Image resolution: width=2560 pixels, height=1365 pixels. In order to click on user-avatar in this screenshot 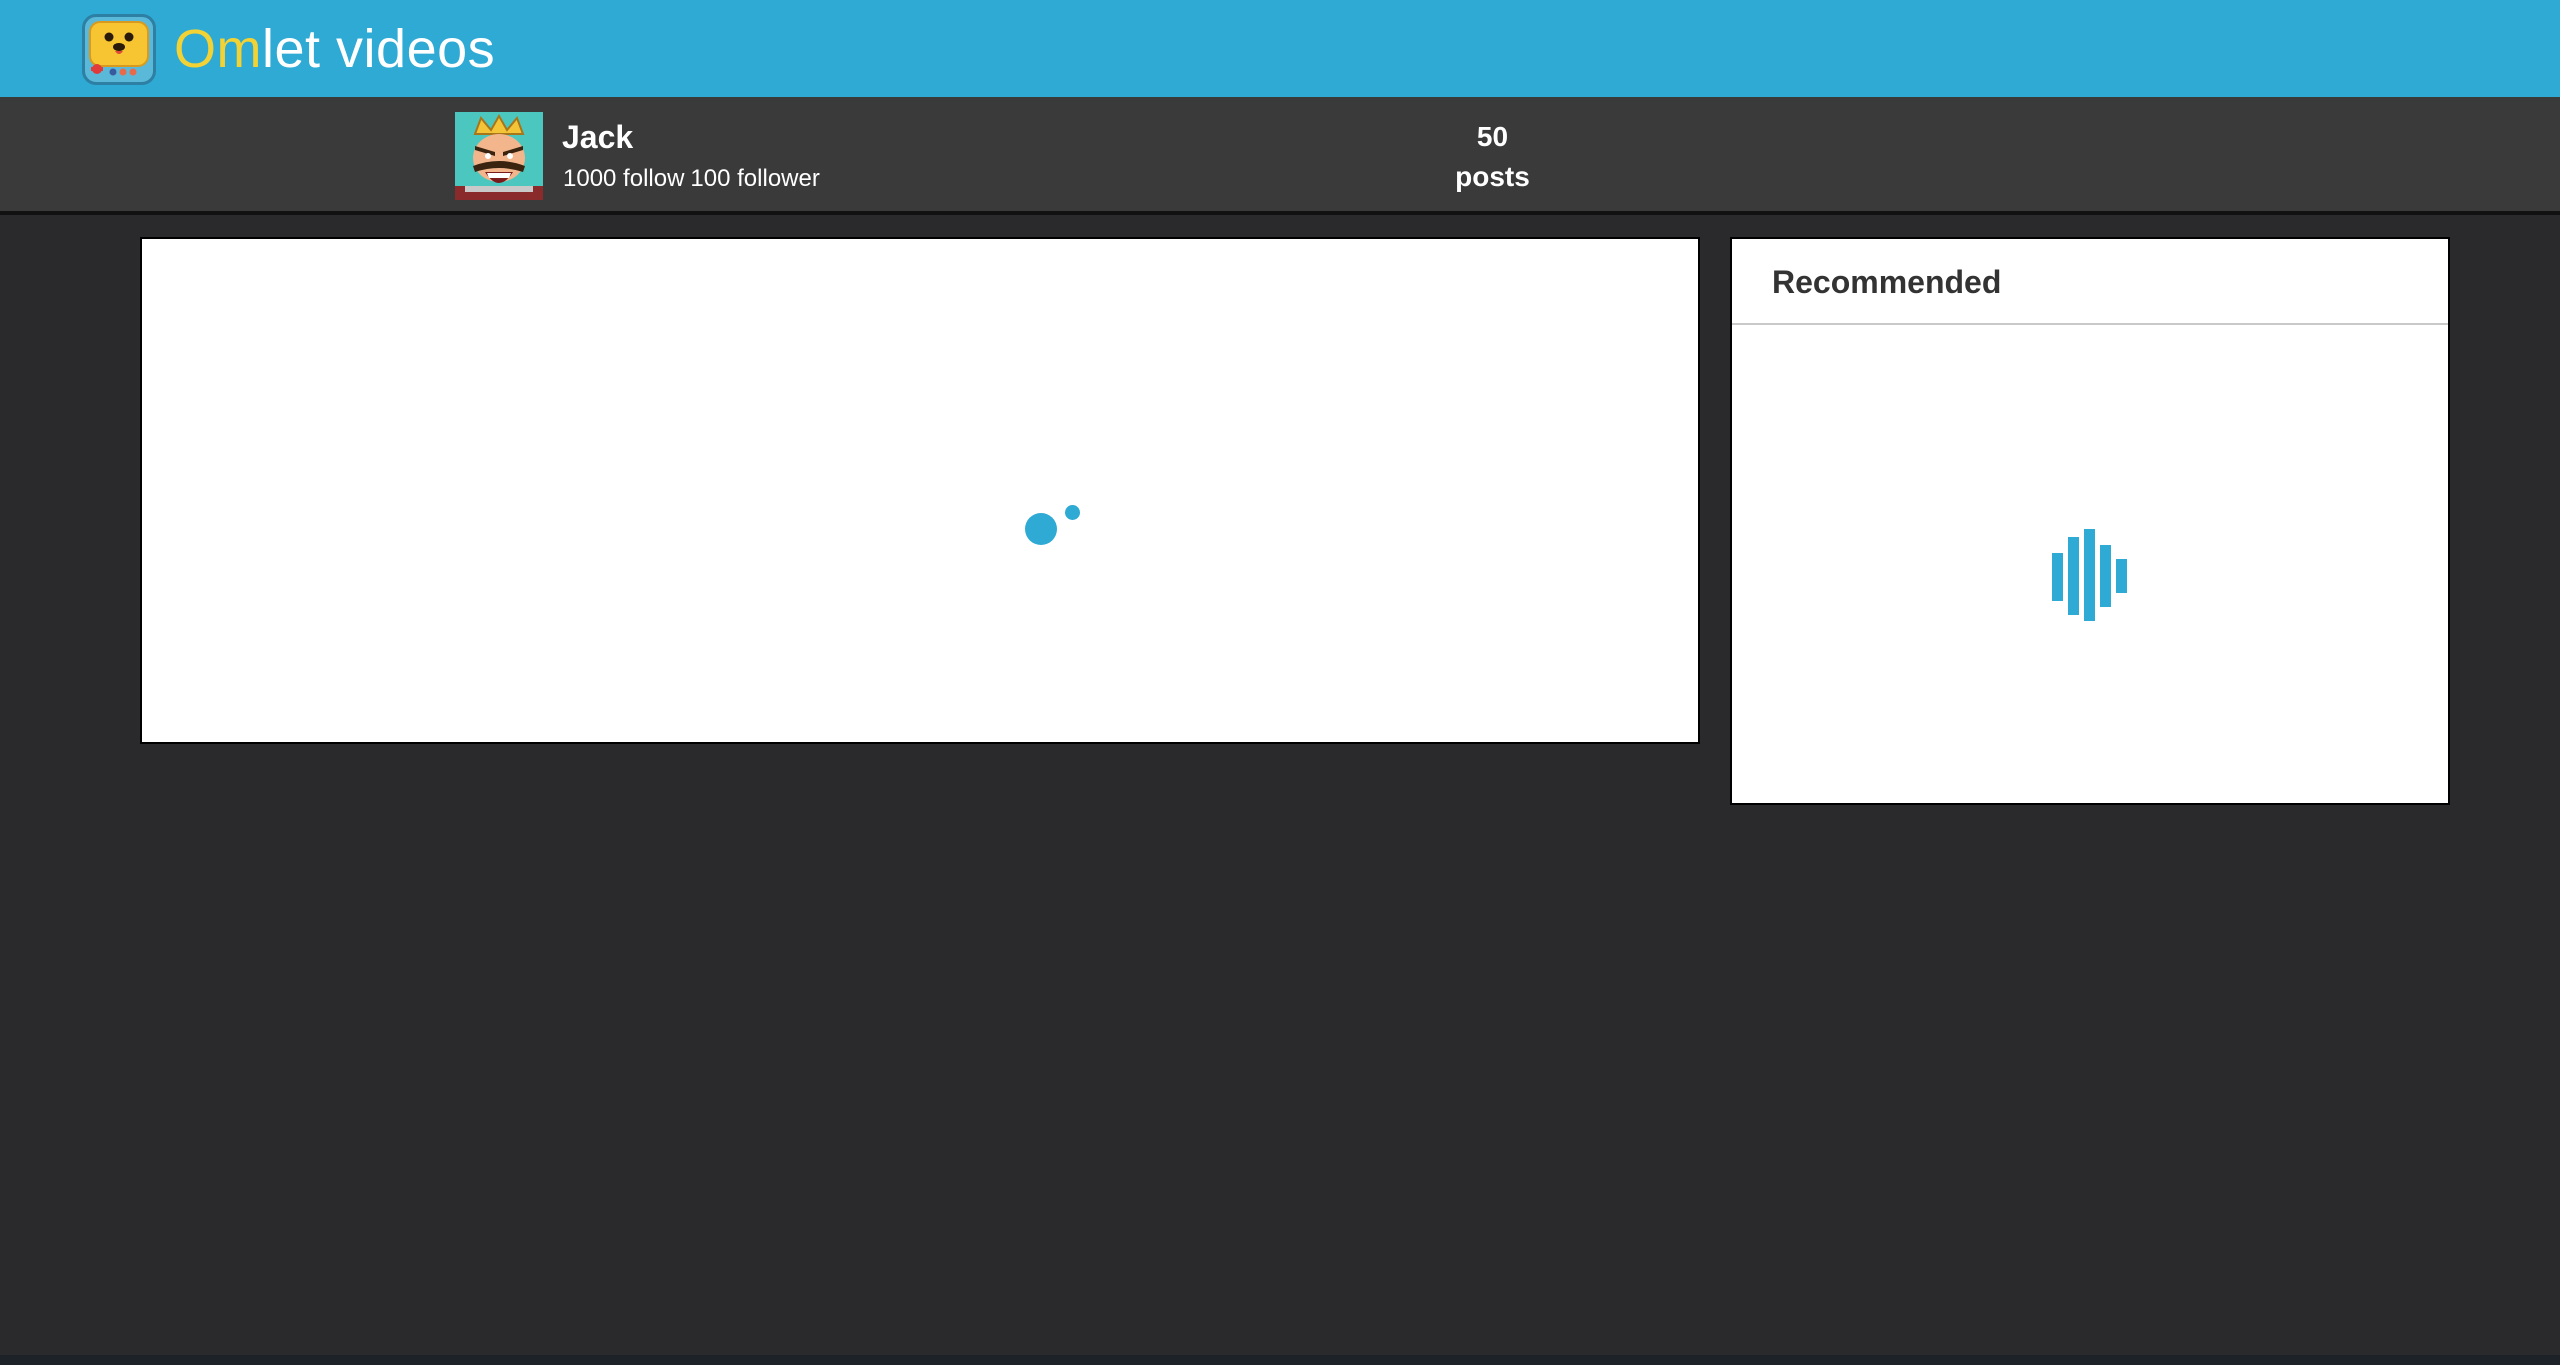, I will do `click(499, 156)`.